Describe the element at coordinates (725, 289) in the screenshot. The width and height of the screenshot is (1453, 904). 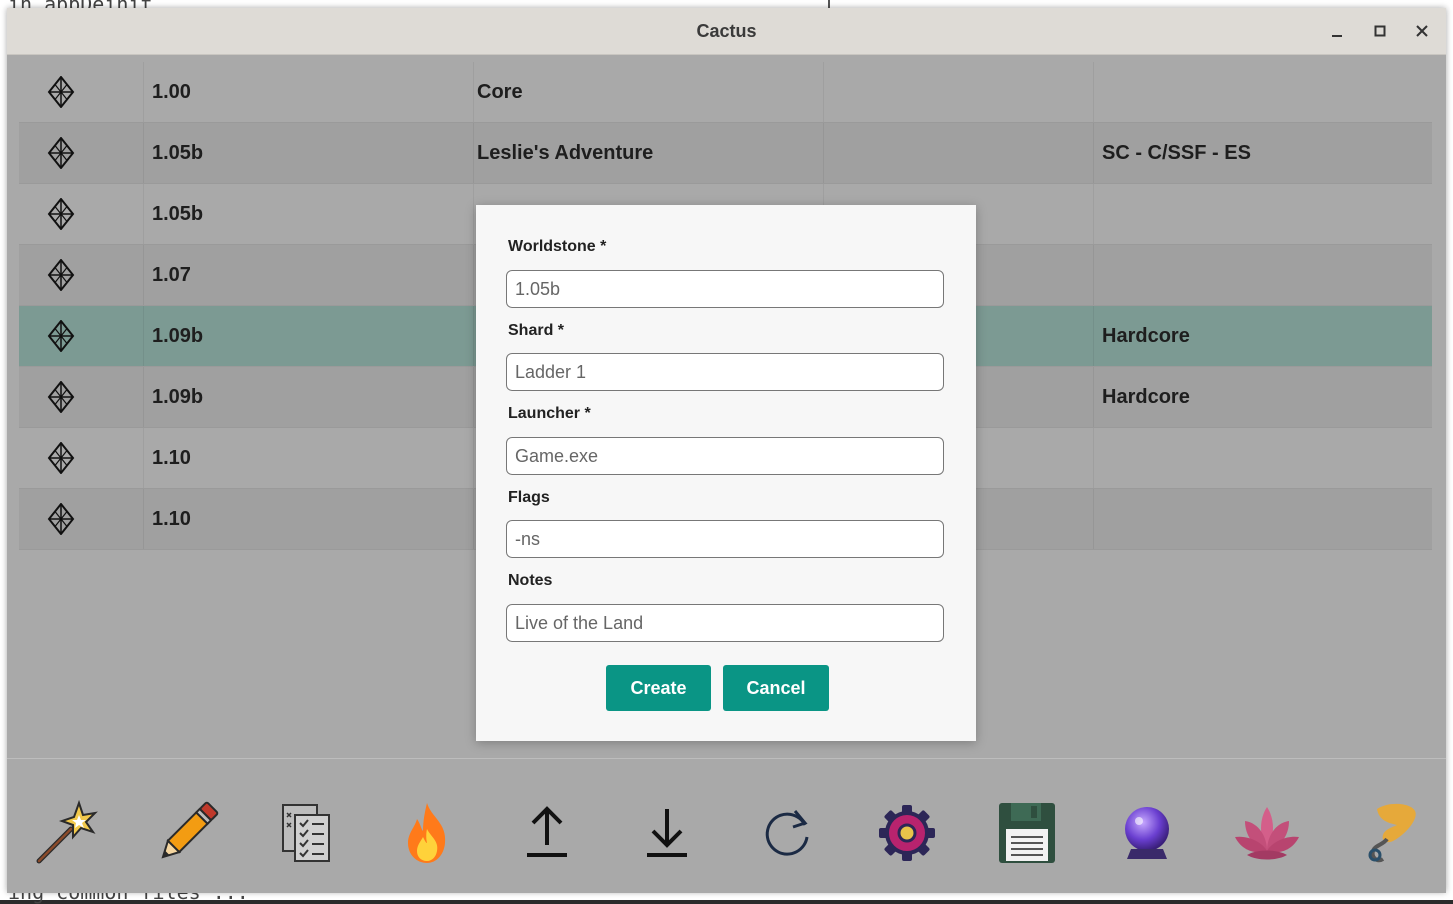
I see `worldstone-field` at that location.